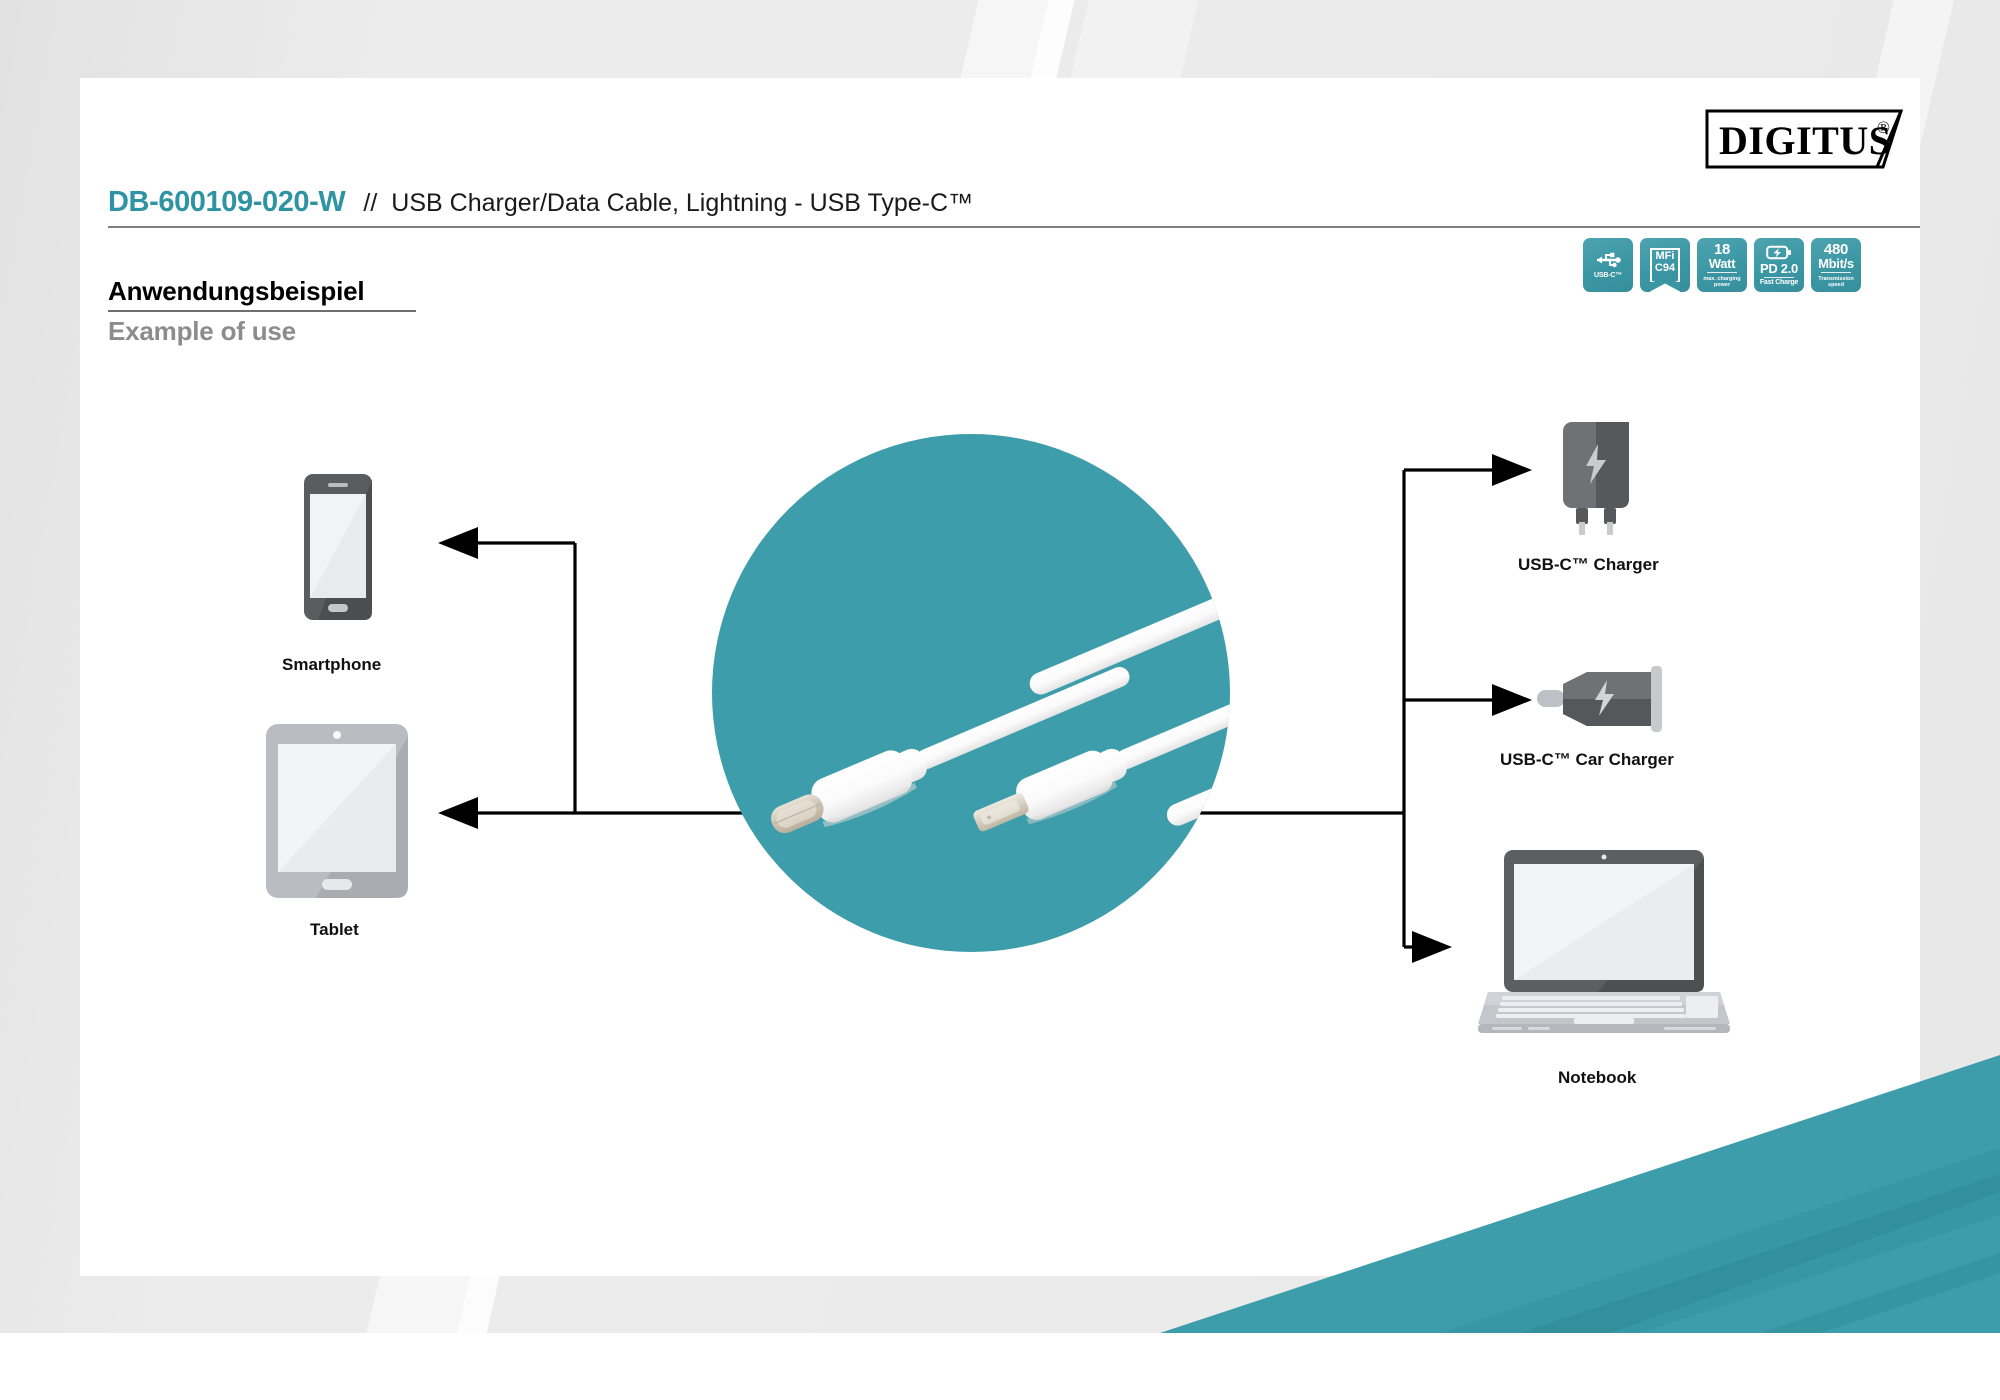 The height and width of the screenshot is (1400, 2000). I want to click on tablet-icon, so click(337, 811).